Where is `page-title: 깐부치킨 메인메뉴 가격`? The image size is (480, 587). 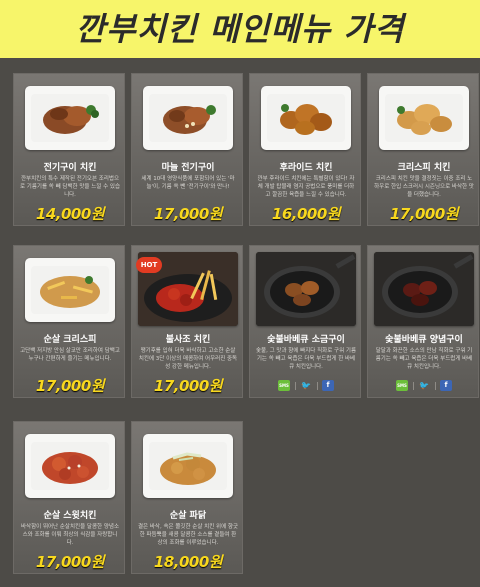
page-title: 깐부치킨 메인메뉴 가격 is located at coordinates (240, 29).